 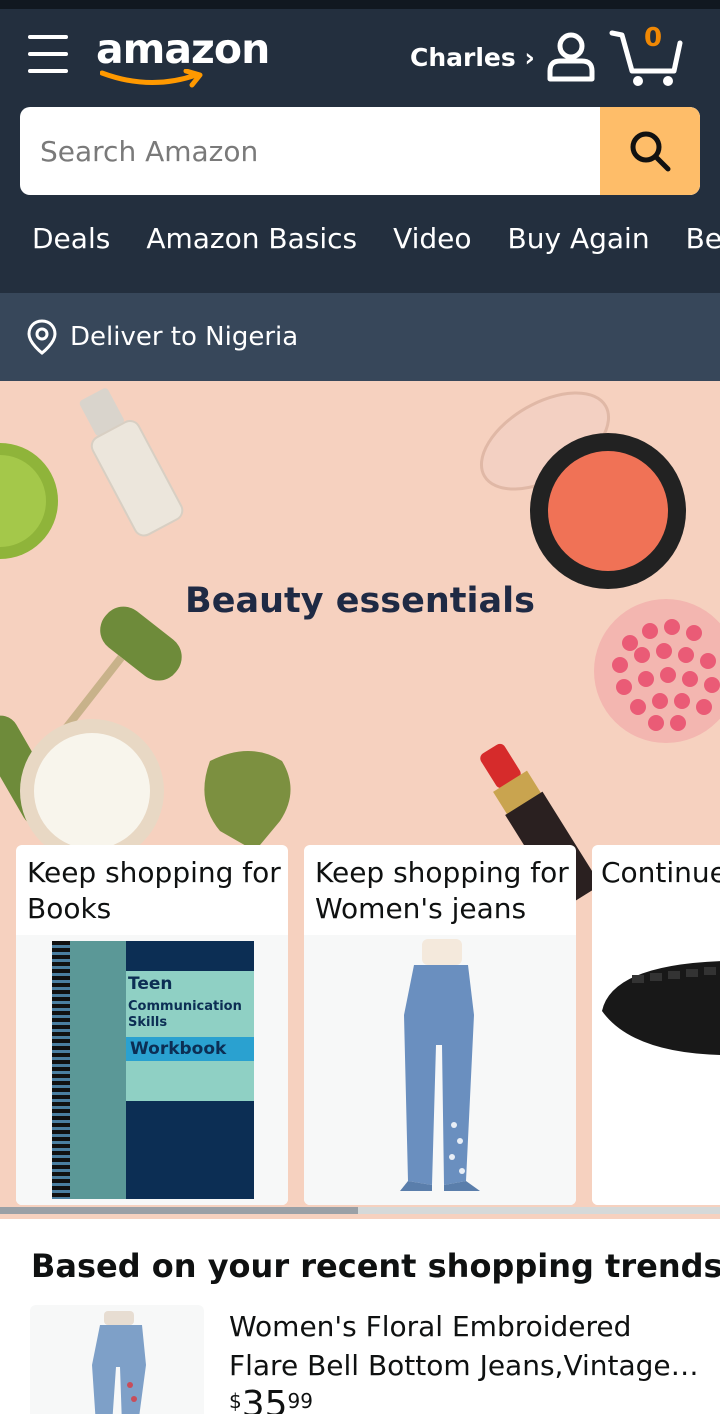 I want to click on jeans-image, so click(x=440, y=1070).